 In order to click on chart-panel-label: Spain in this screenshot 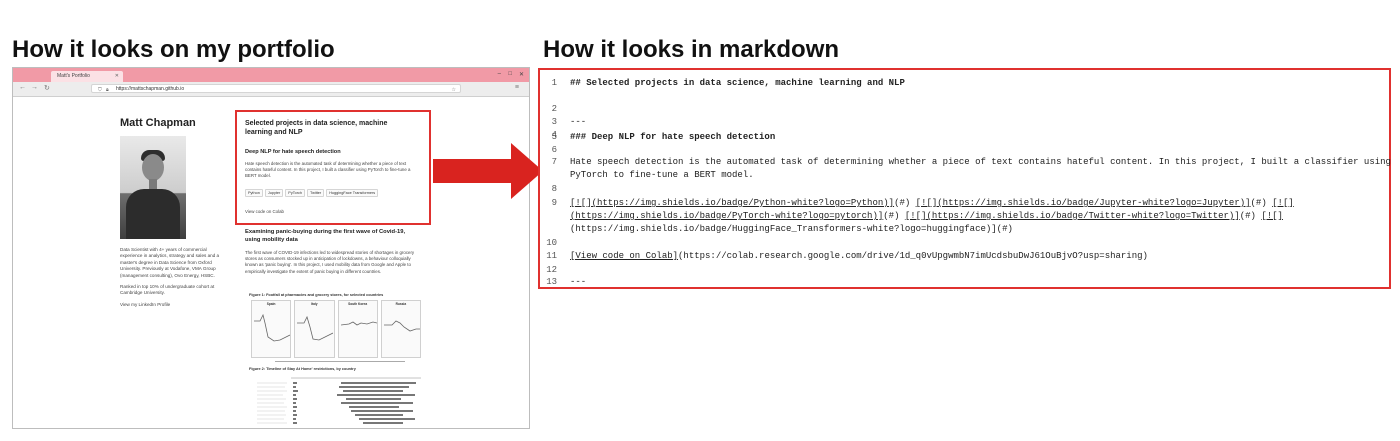, I will do `click(271, 304)`.